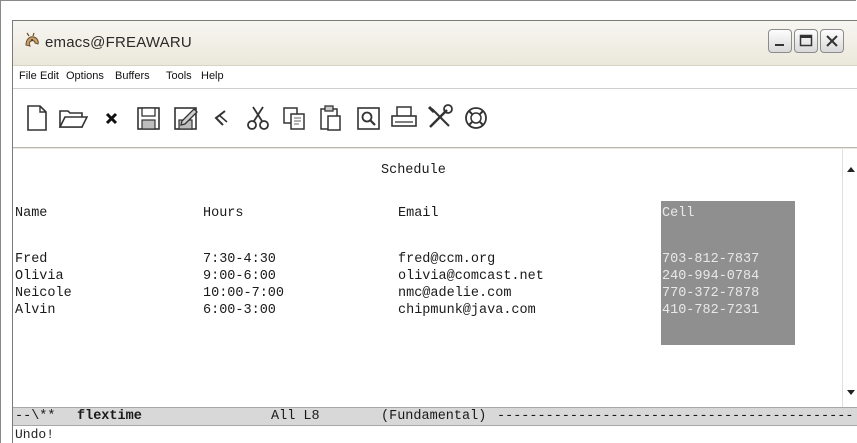  What do you see at coordinates (447, 259) in the screenshot?
I see `row-email: fred@ccm.org` at bounding box center [447, 259].